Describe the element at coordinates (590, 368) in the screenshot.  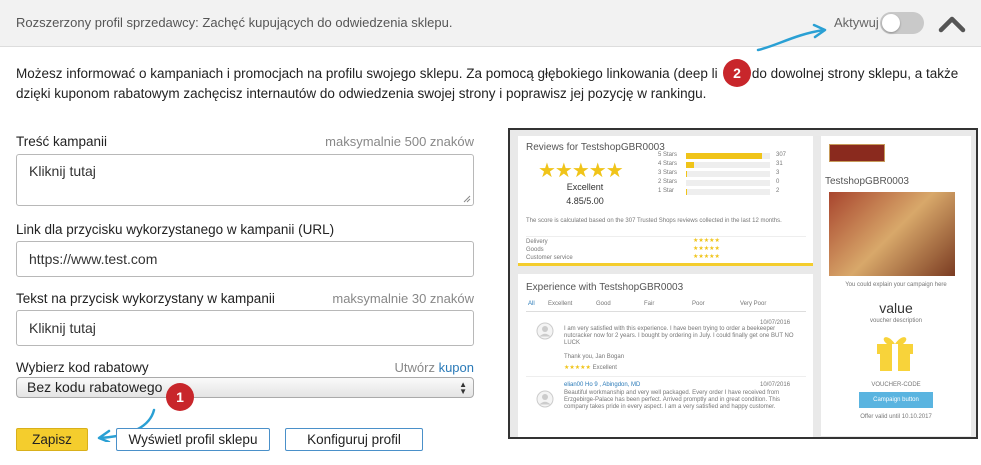
I see `review-stars-icon: ★★★★★ Excellent` at that location.